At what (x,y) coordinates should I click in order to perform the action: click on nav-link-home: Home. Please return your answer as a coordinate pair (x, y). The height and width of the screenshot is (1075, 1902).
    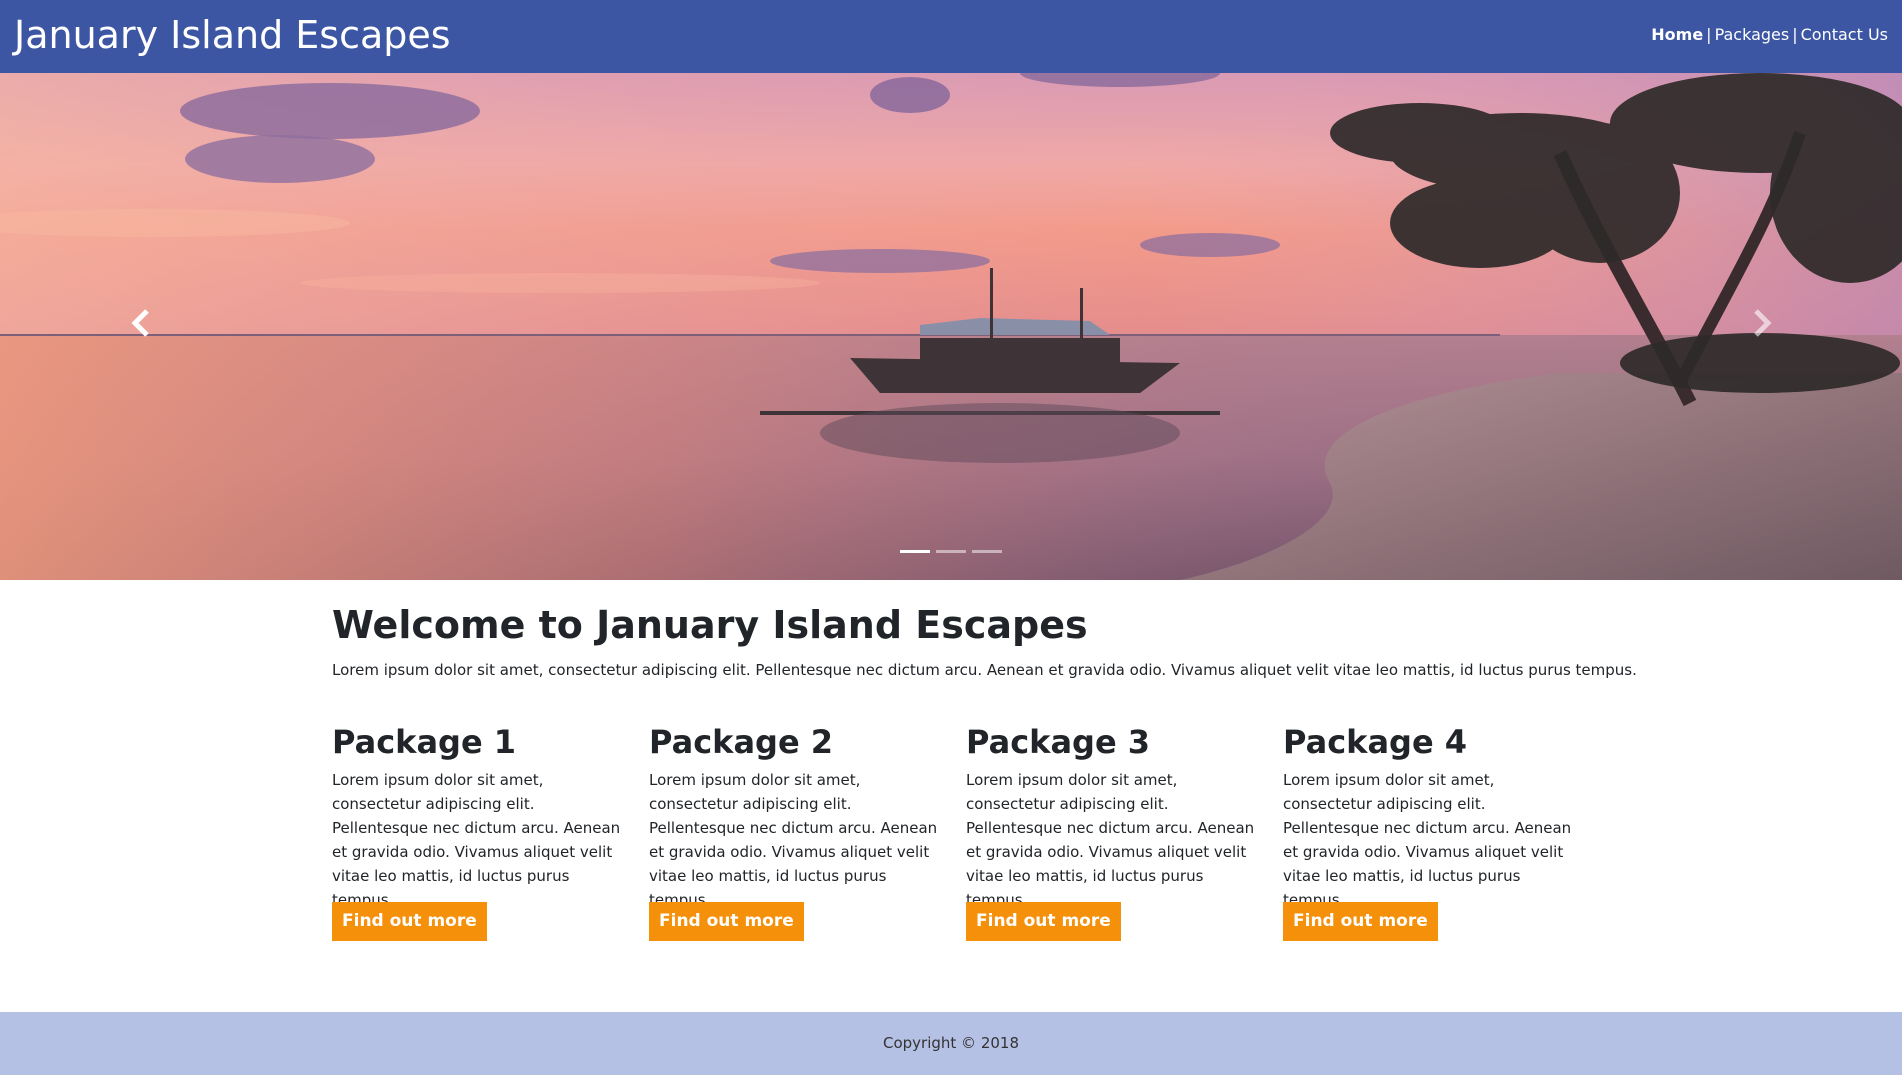
    Looking at the image, I should click on (1677, 34).